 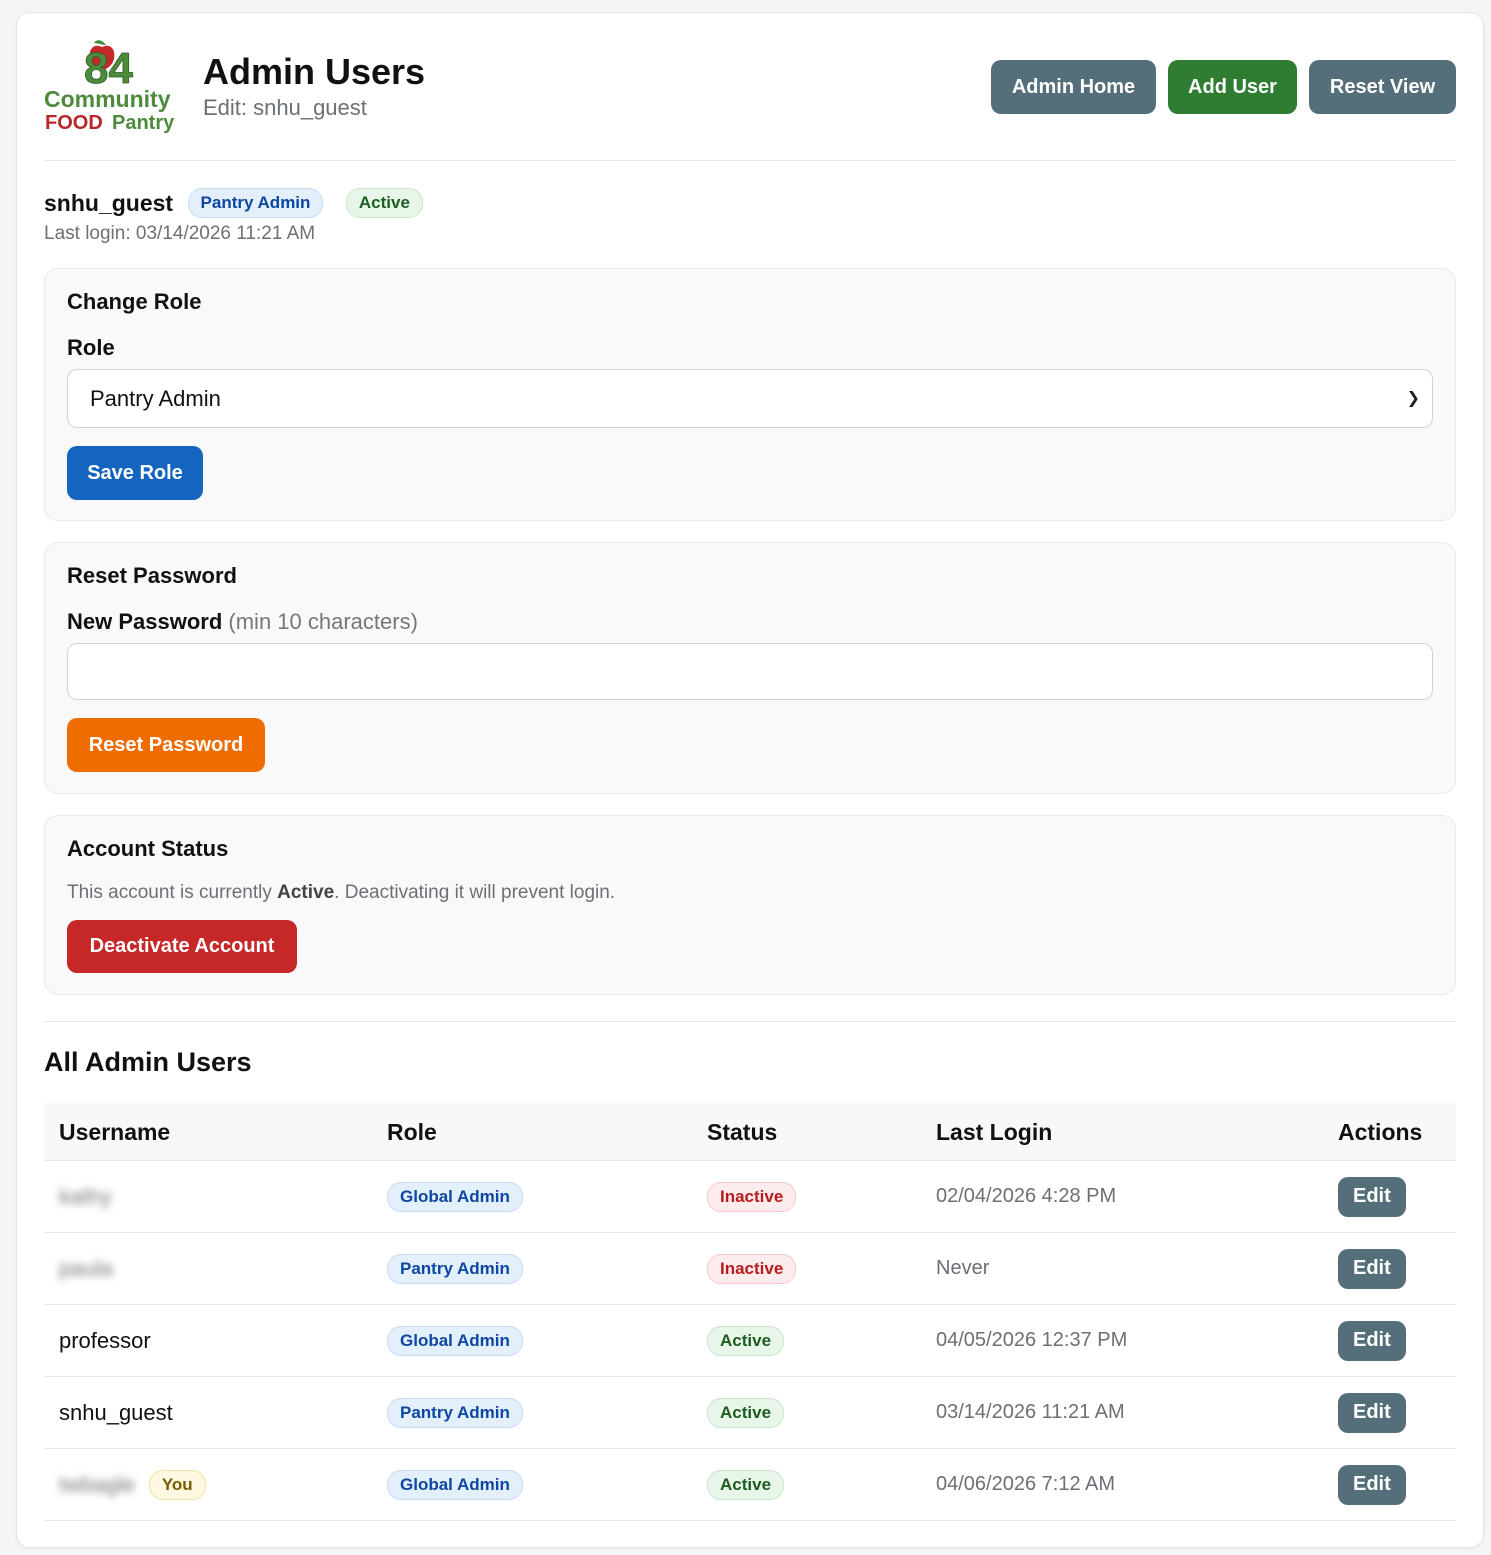 I want to click on reset-password-heading: Reset Password, so click(x=152, y=575).